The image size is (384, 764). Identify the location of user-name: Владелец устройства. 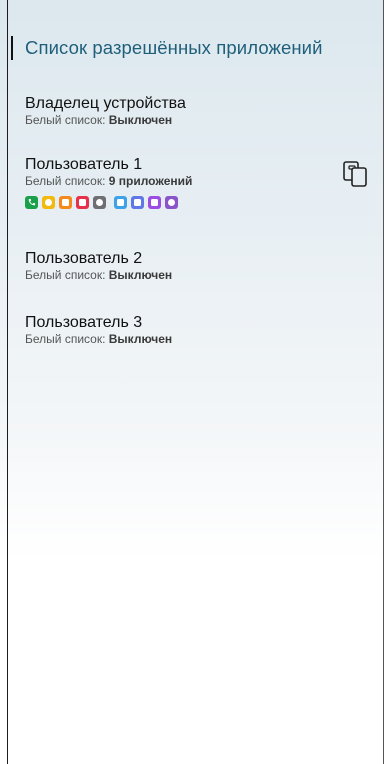
(105, 103).